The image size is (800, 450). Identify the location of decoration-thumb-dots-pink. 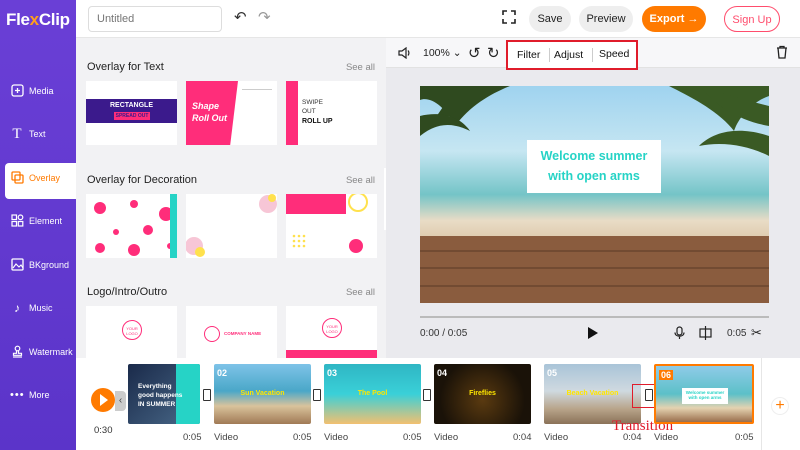
(131, 226).